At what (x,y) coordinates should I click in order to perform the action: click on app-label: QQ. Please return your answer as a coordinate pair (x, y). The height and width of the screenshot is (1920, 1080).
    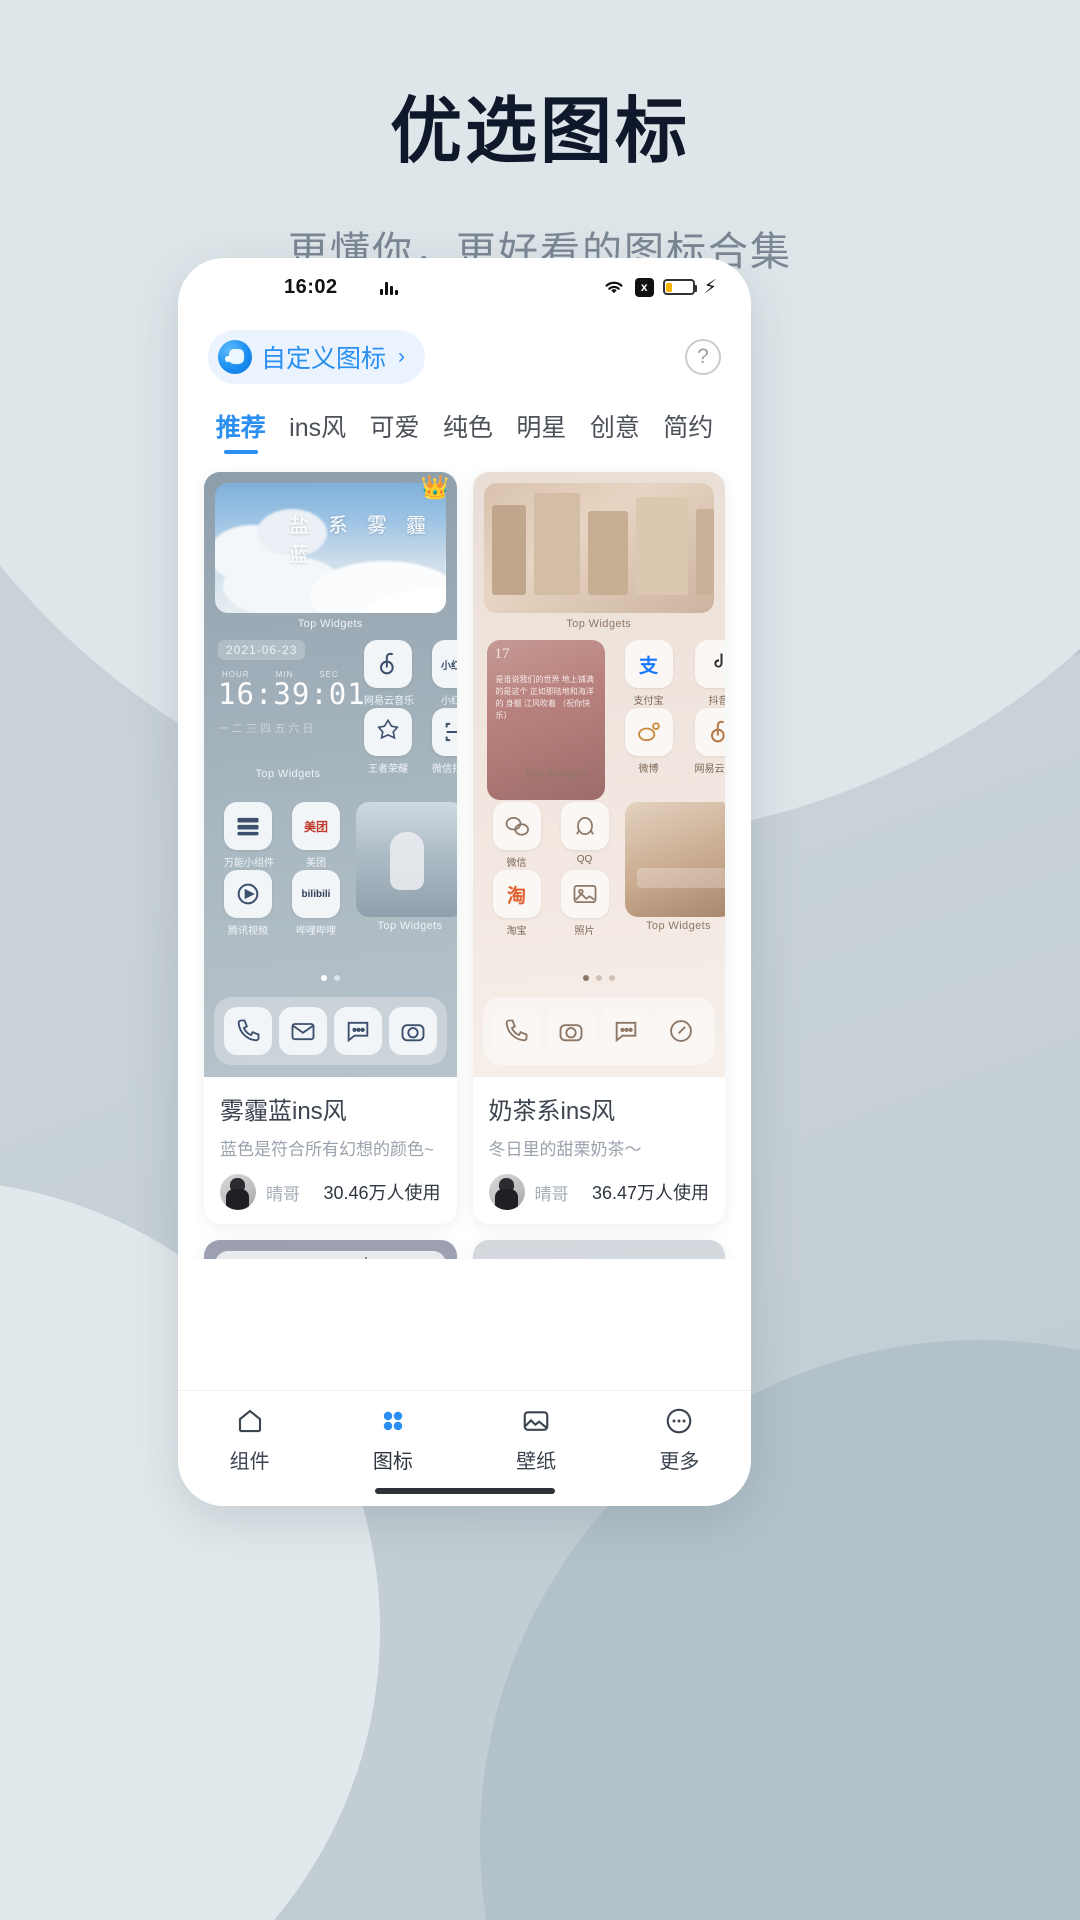
    Looking at the image, I should click on (584, 859).